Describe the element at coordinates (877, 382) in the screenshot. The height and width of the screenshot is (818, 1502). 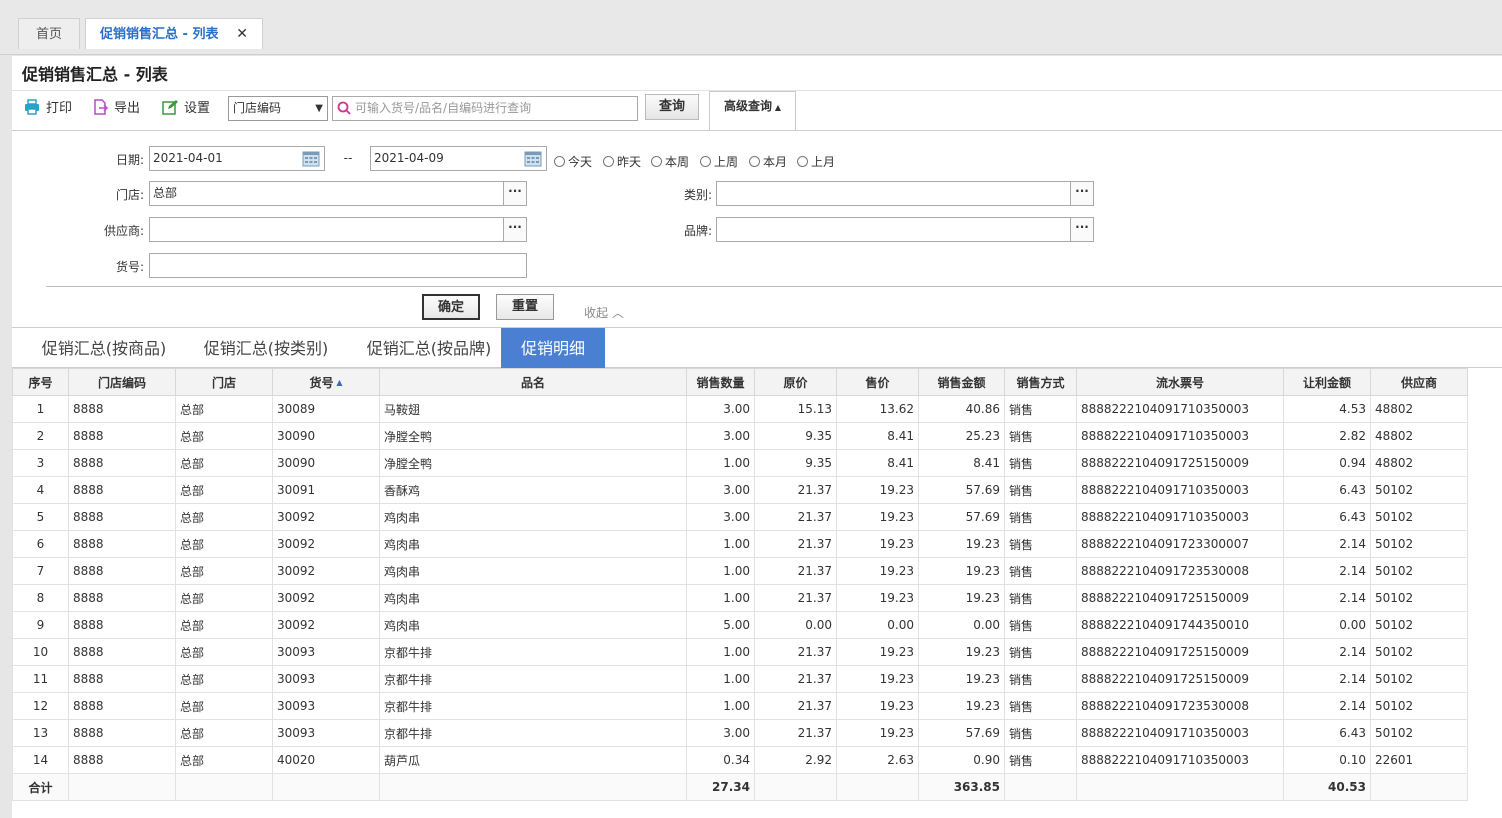
I see `column-header: 售价` at that location.